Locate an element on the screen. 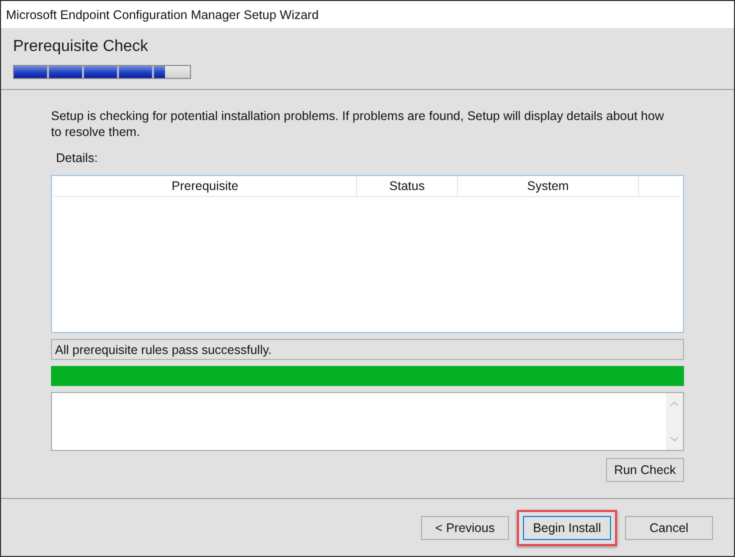 The image size is (735, 557). column-header: Status is located at coordinates (407, 186).